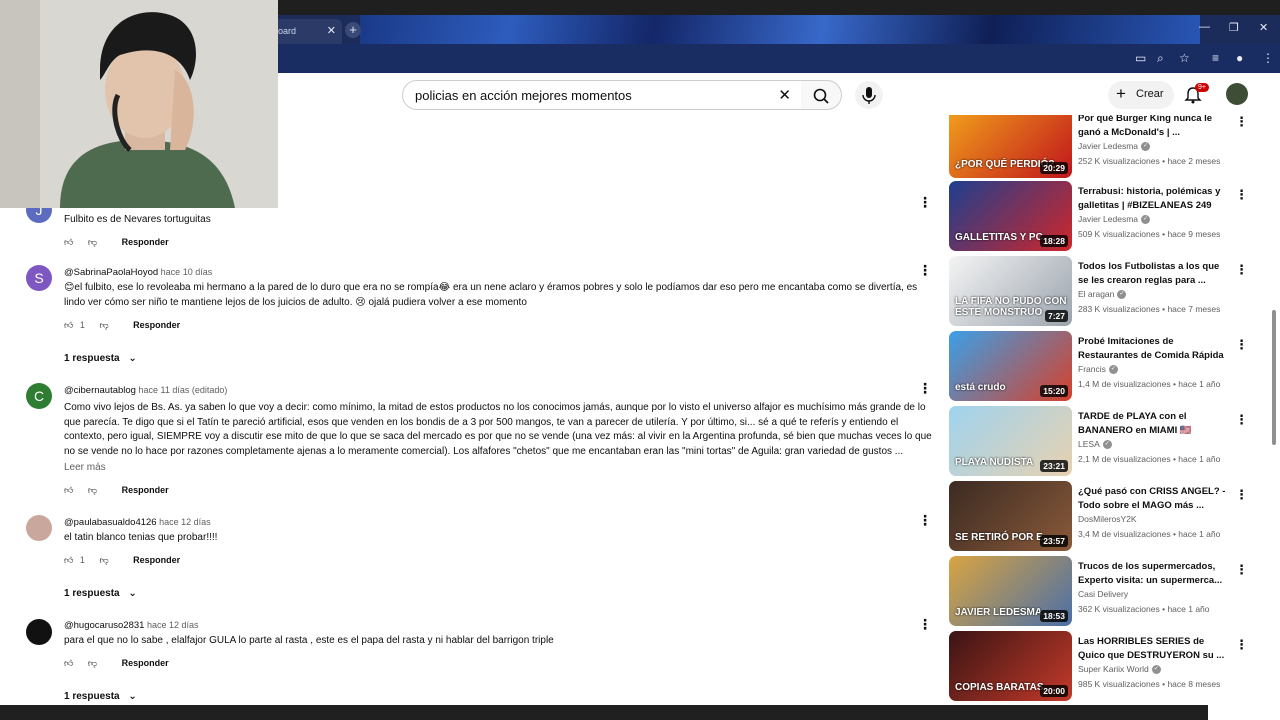 This screenshot has height=720, width=1280. I want to click on search-input: policias en acción mejores momentos ✕, so click(602, 95).